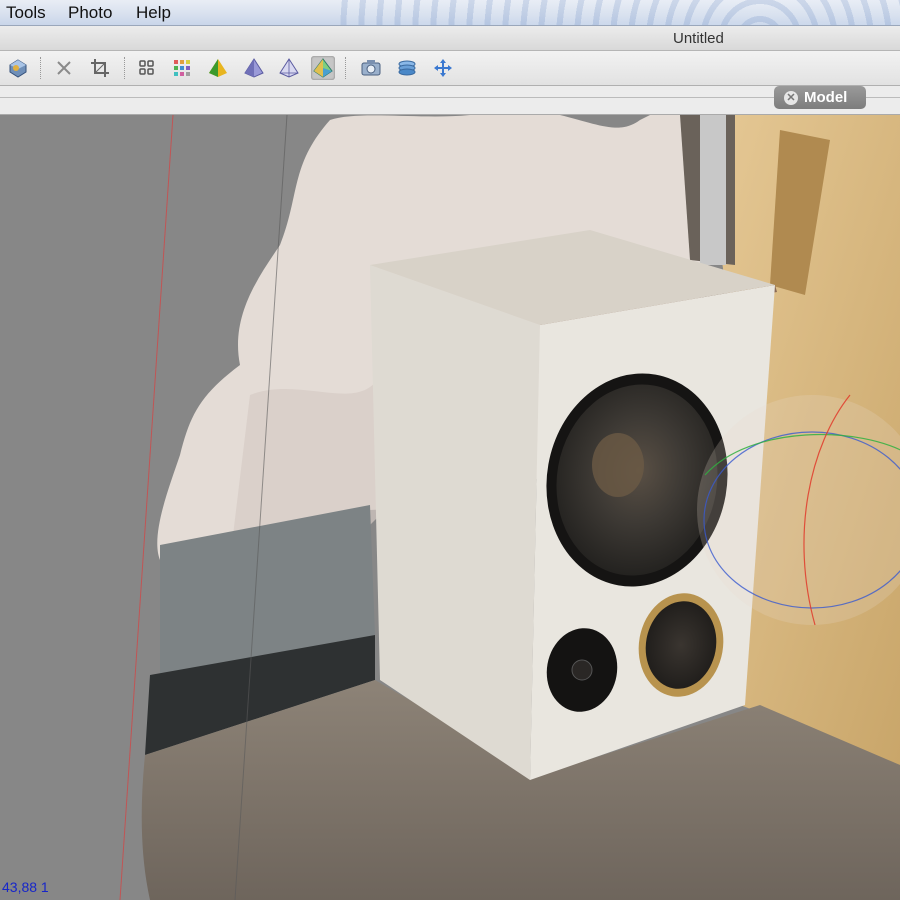 This screenshot has width=900, height=900. What do you see at coordinates (147, 68) in the screenshot?
I see `grid-small-icon` at bounding box center [147, 68].